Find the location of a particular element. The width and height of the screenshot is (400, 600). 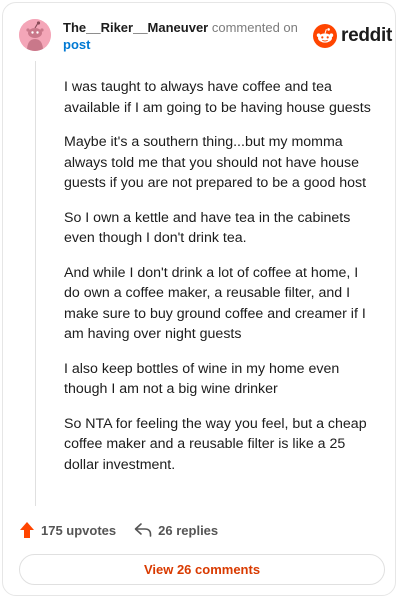

reply-count: 26 replies is located at coordinates (188, 530).